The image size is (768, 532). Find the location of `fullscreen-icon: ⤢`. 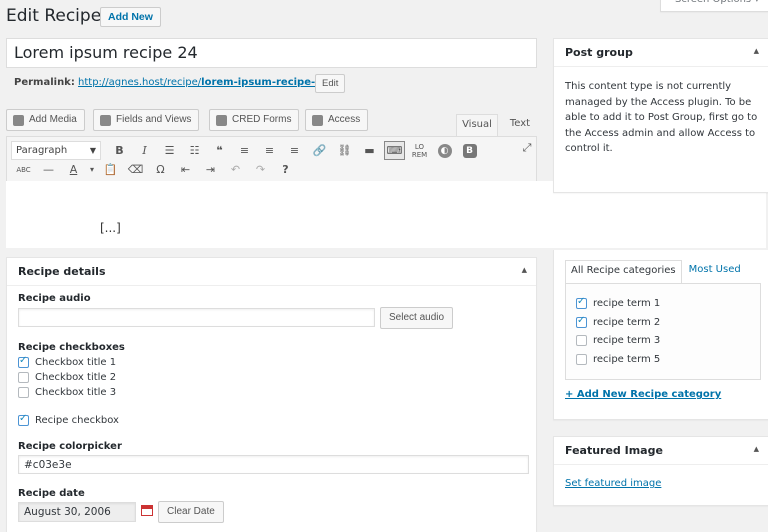

fullscreen-icon: ⤢ is located at coordinates (527, 148).